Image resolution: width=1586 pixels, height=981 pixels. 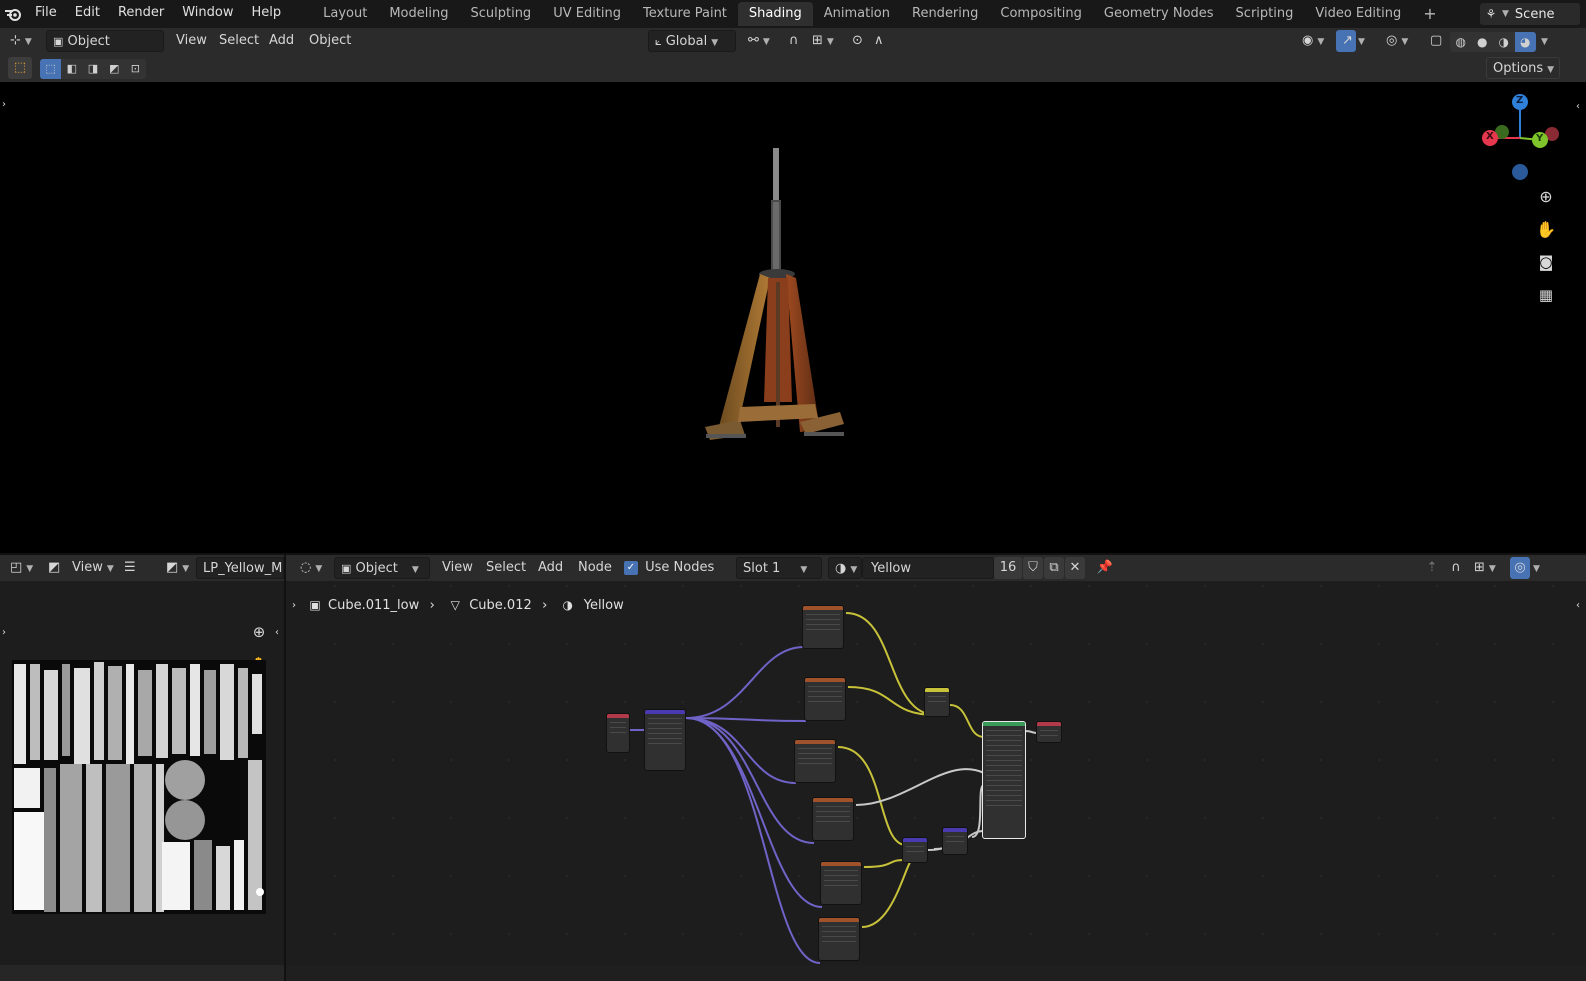 I want to click on viewport-menu-select: Select, so click(x=239, y=41).